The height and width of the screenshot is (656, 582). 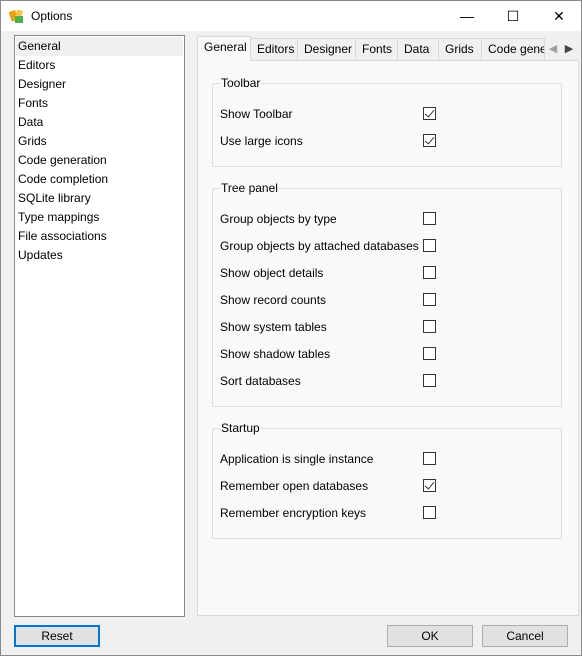 What do you see at coordinates (513, 49) in the screenshot?
I see `tab-code-generation: Code gene` at bounding box center [513, 49].